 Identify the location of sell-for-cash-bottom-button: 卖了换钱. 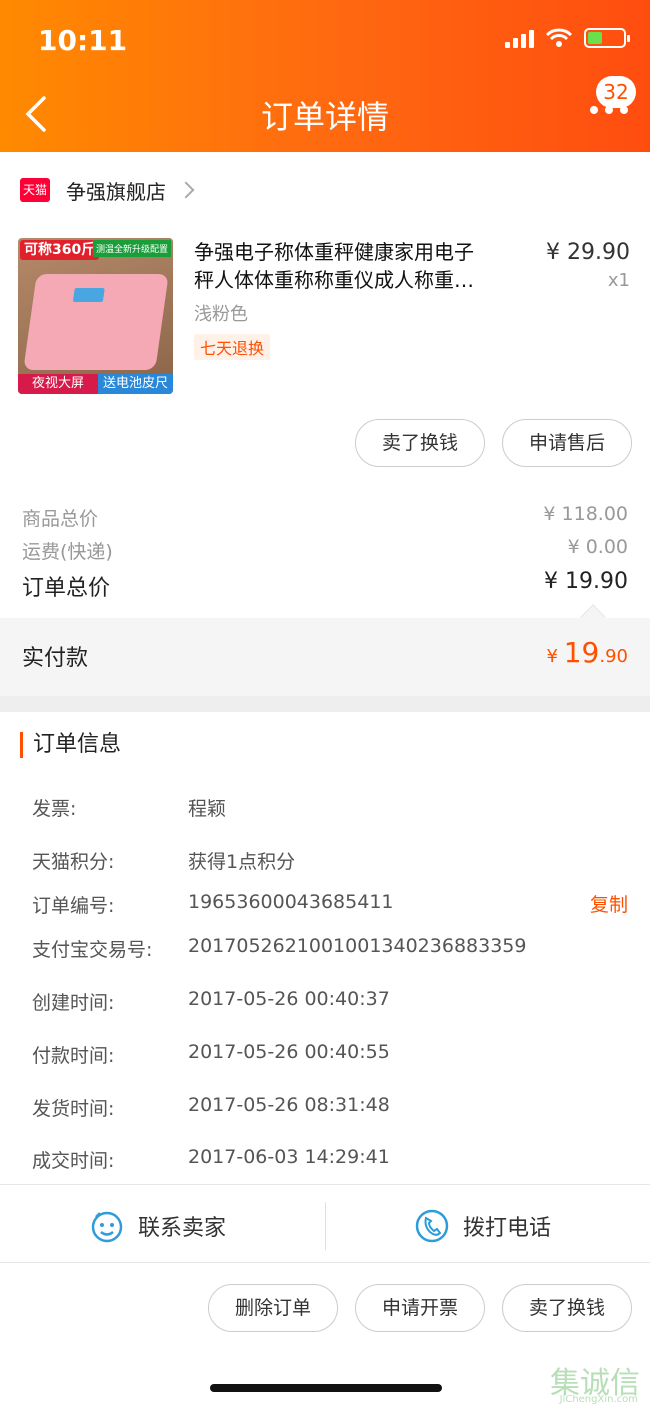
(567, 1308).